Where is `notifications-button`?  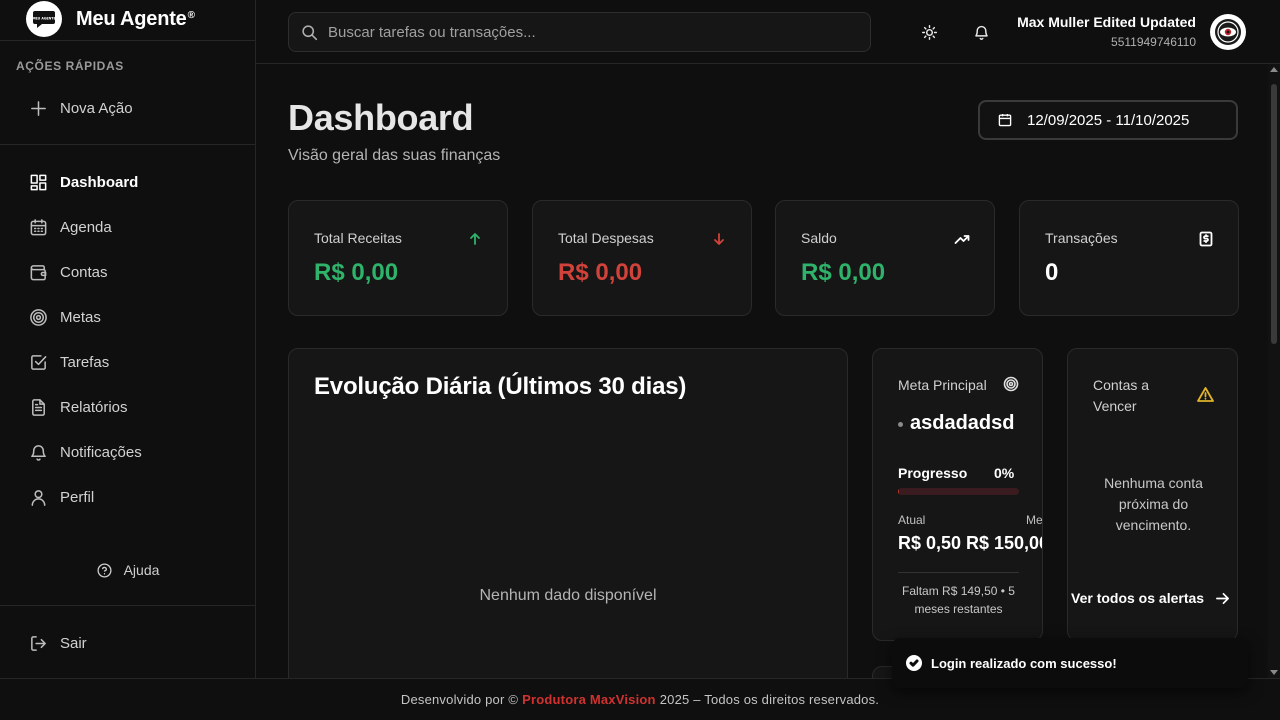
notifications-button is located at coordinates (981, 32).